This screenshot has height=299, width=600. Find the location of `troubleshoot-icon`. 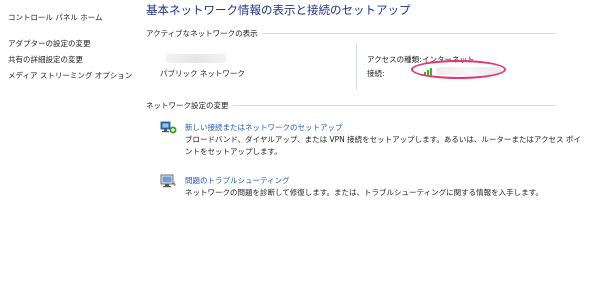

troubleshoot-icon is located at coordinates (169, 181).